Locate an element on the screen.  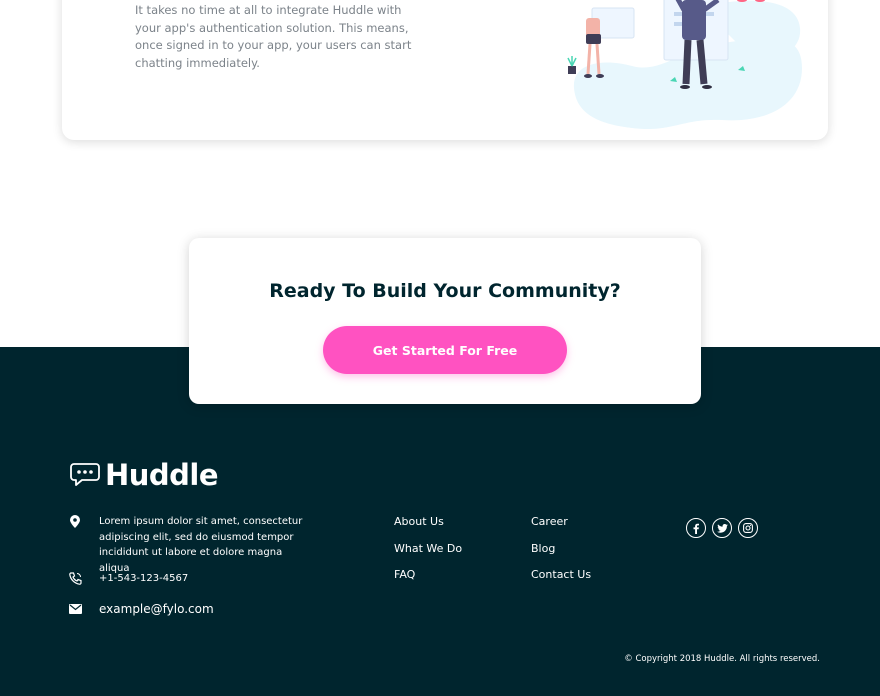
footer-brand: Huddle is located at coordinates (144, 475).